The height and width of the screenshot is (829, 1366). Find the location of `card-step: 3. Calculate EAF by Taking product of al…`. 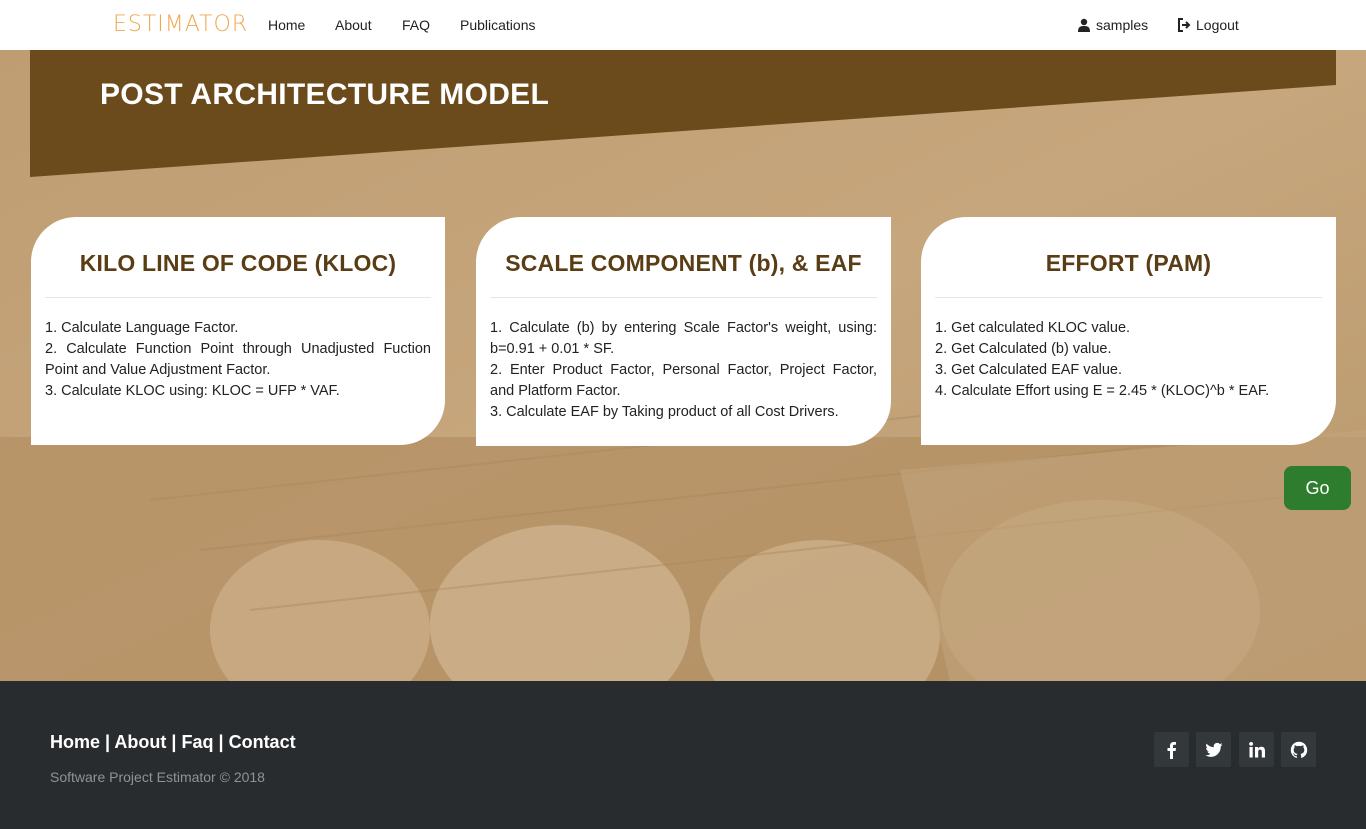

card-step: 3. Calculate EAF by Taking product of al… is located at coordinates (664, 412).